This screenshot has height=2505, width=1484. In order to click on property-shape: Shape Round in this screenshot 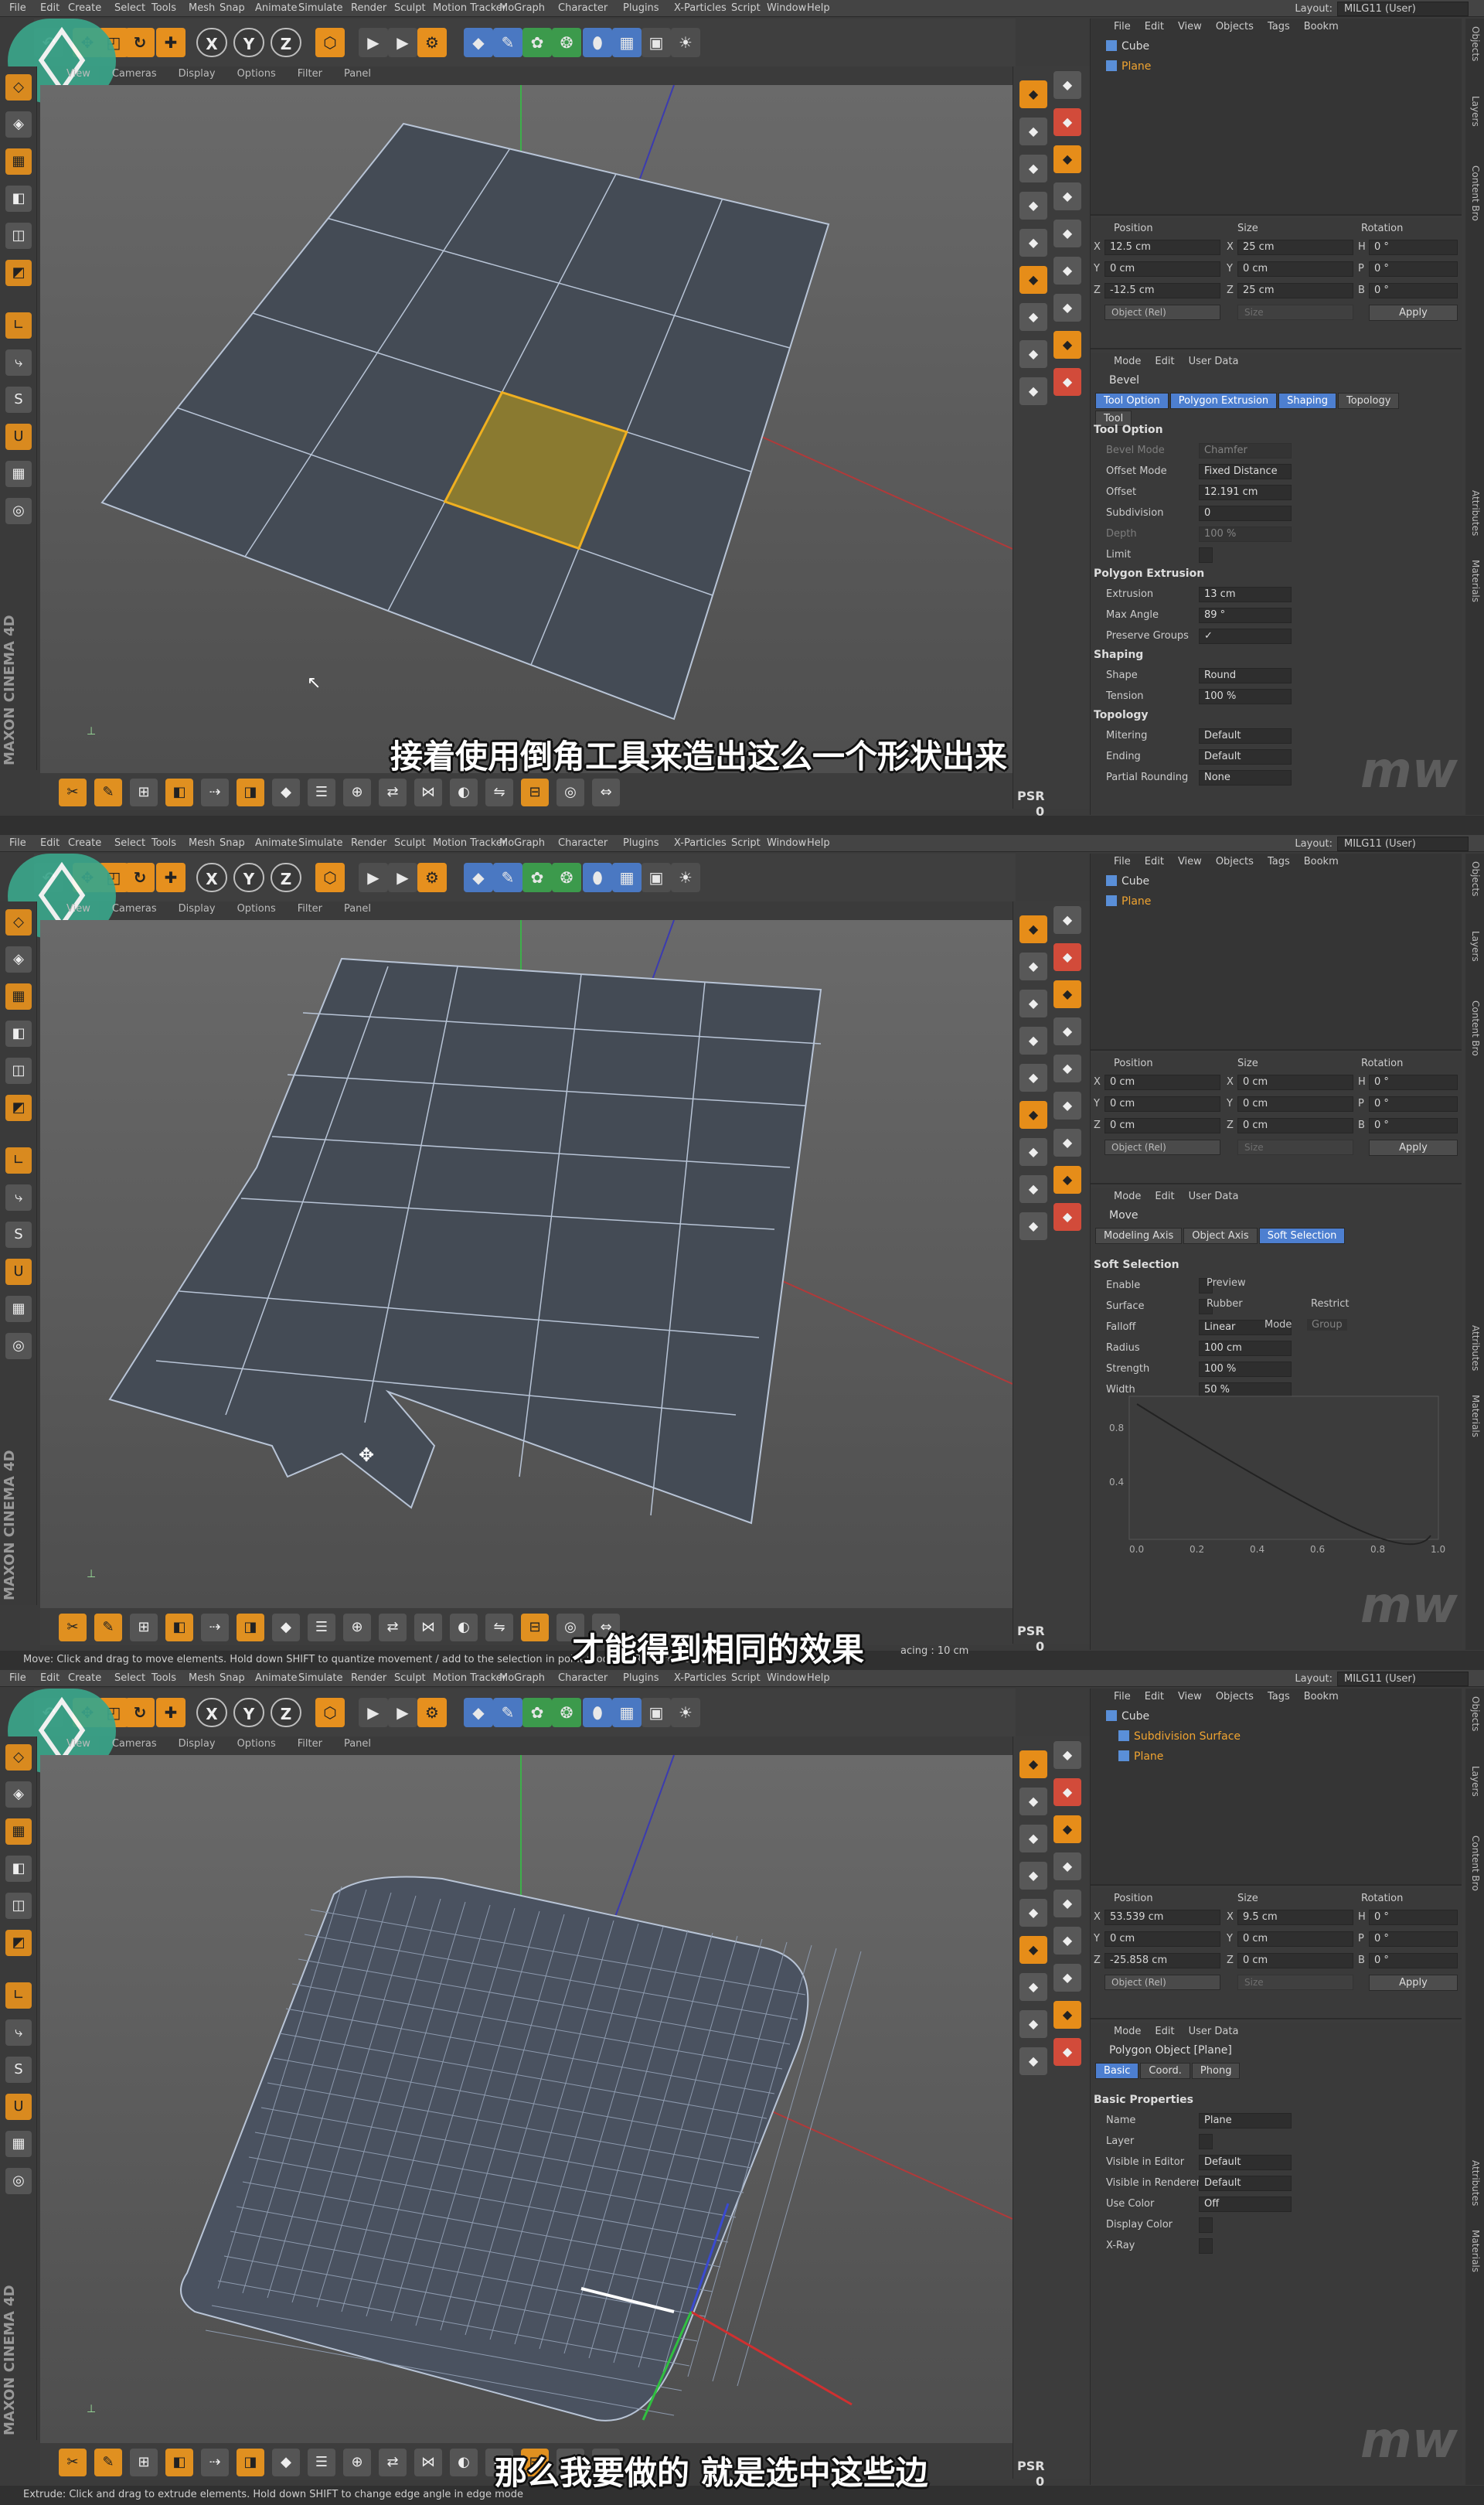, I will do `click(1276, 675)`.